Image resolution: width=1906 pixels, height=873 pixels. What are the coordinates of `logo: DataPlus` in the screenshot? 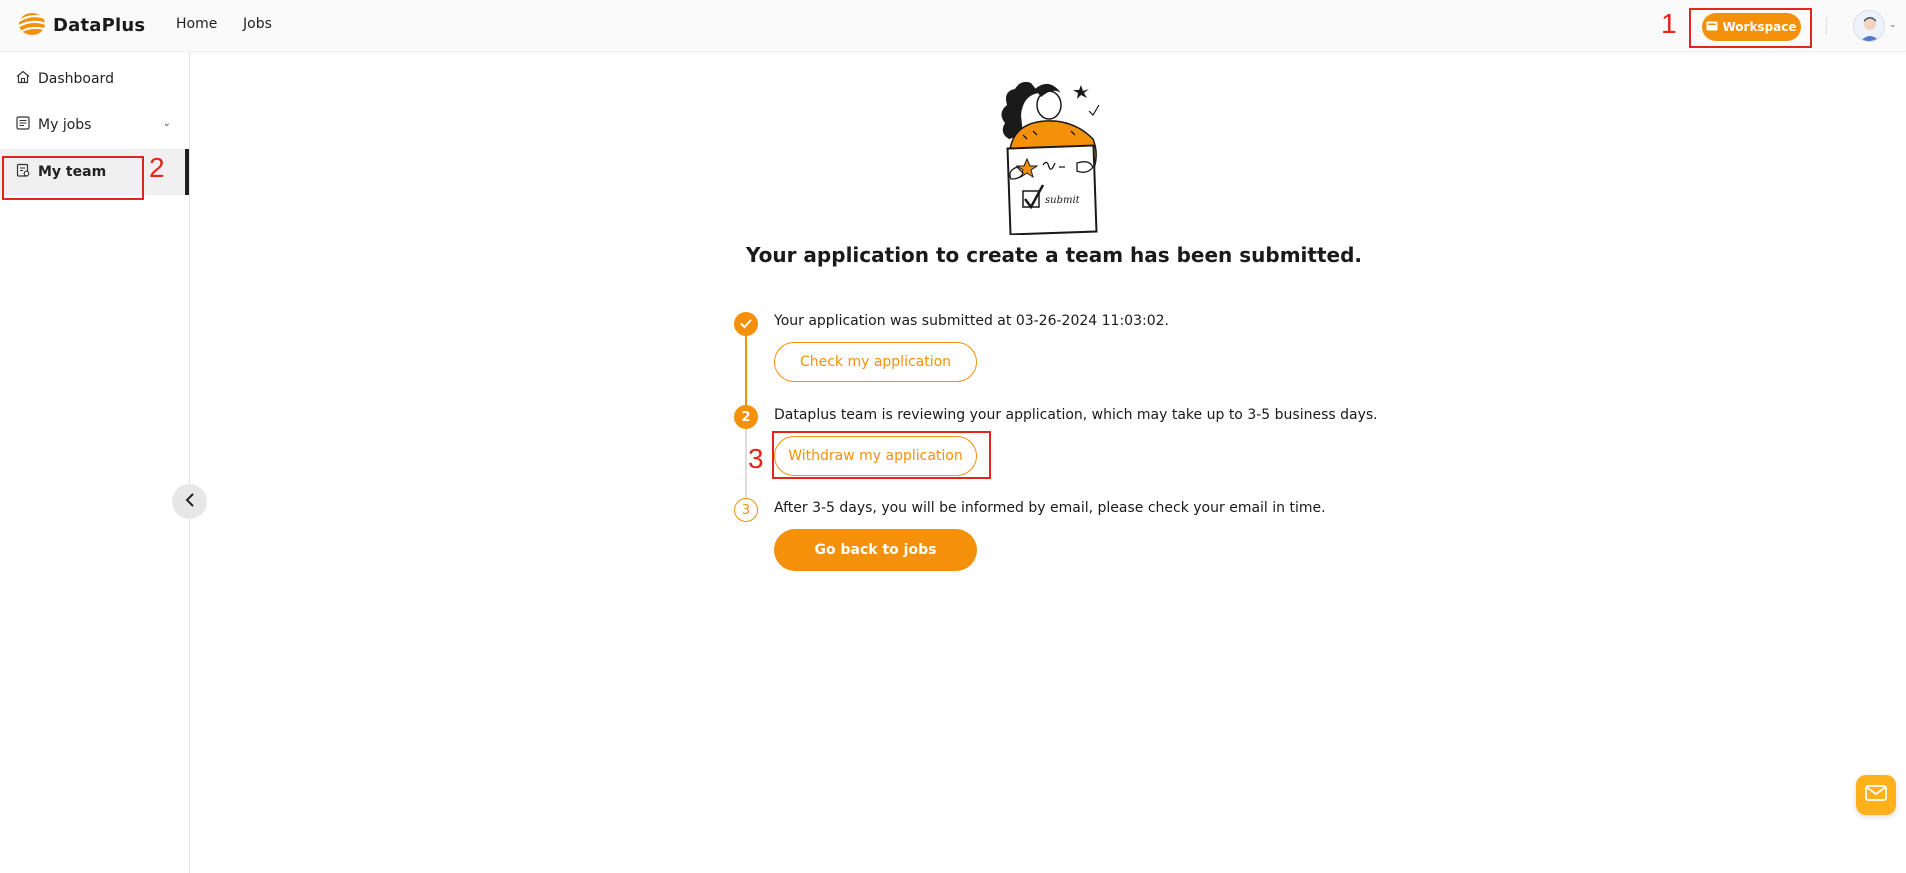 It's located at (80, 25).